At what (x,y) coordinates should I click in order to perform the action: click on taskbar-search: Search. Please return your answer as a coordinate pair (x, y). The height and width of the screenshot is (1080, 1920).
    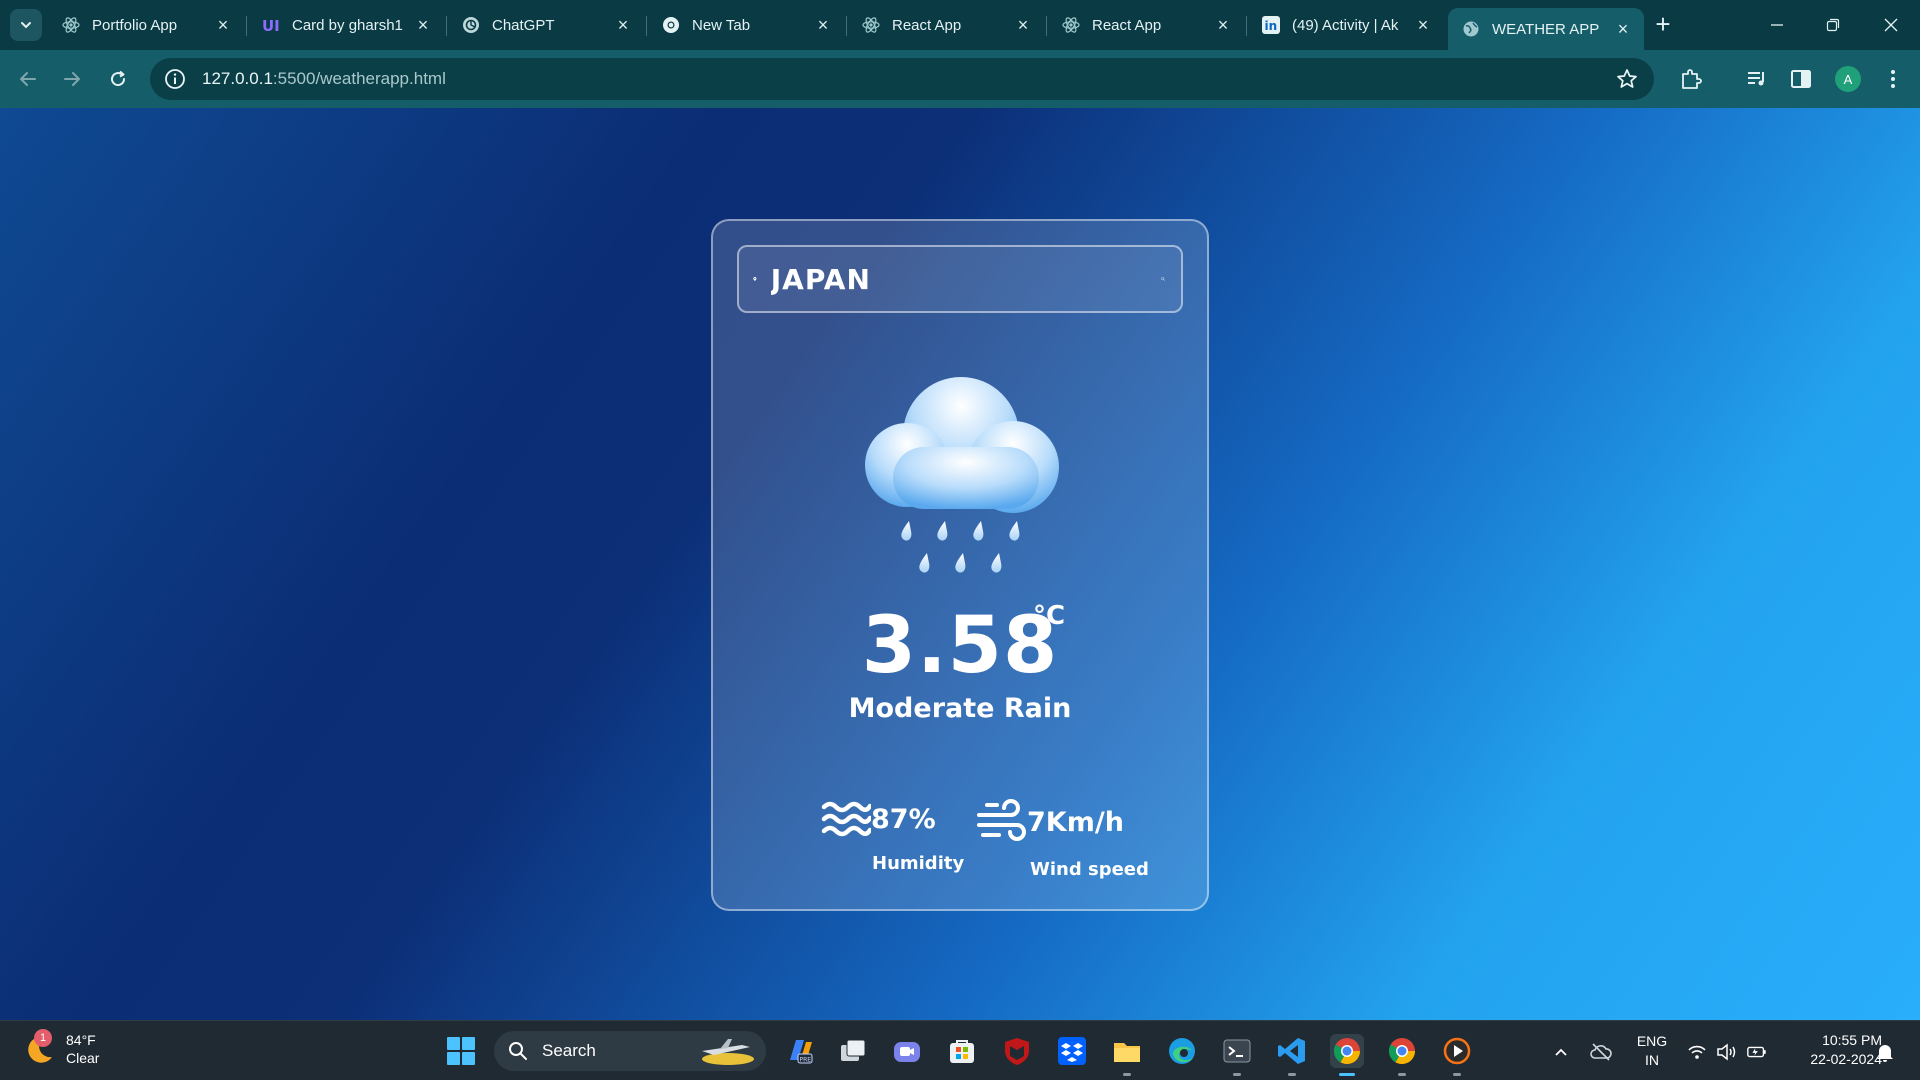
    Looking at the image, I should click on (630, 1051).